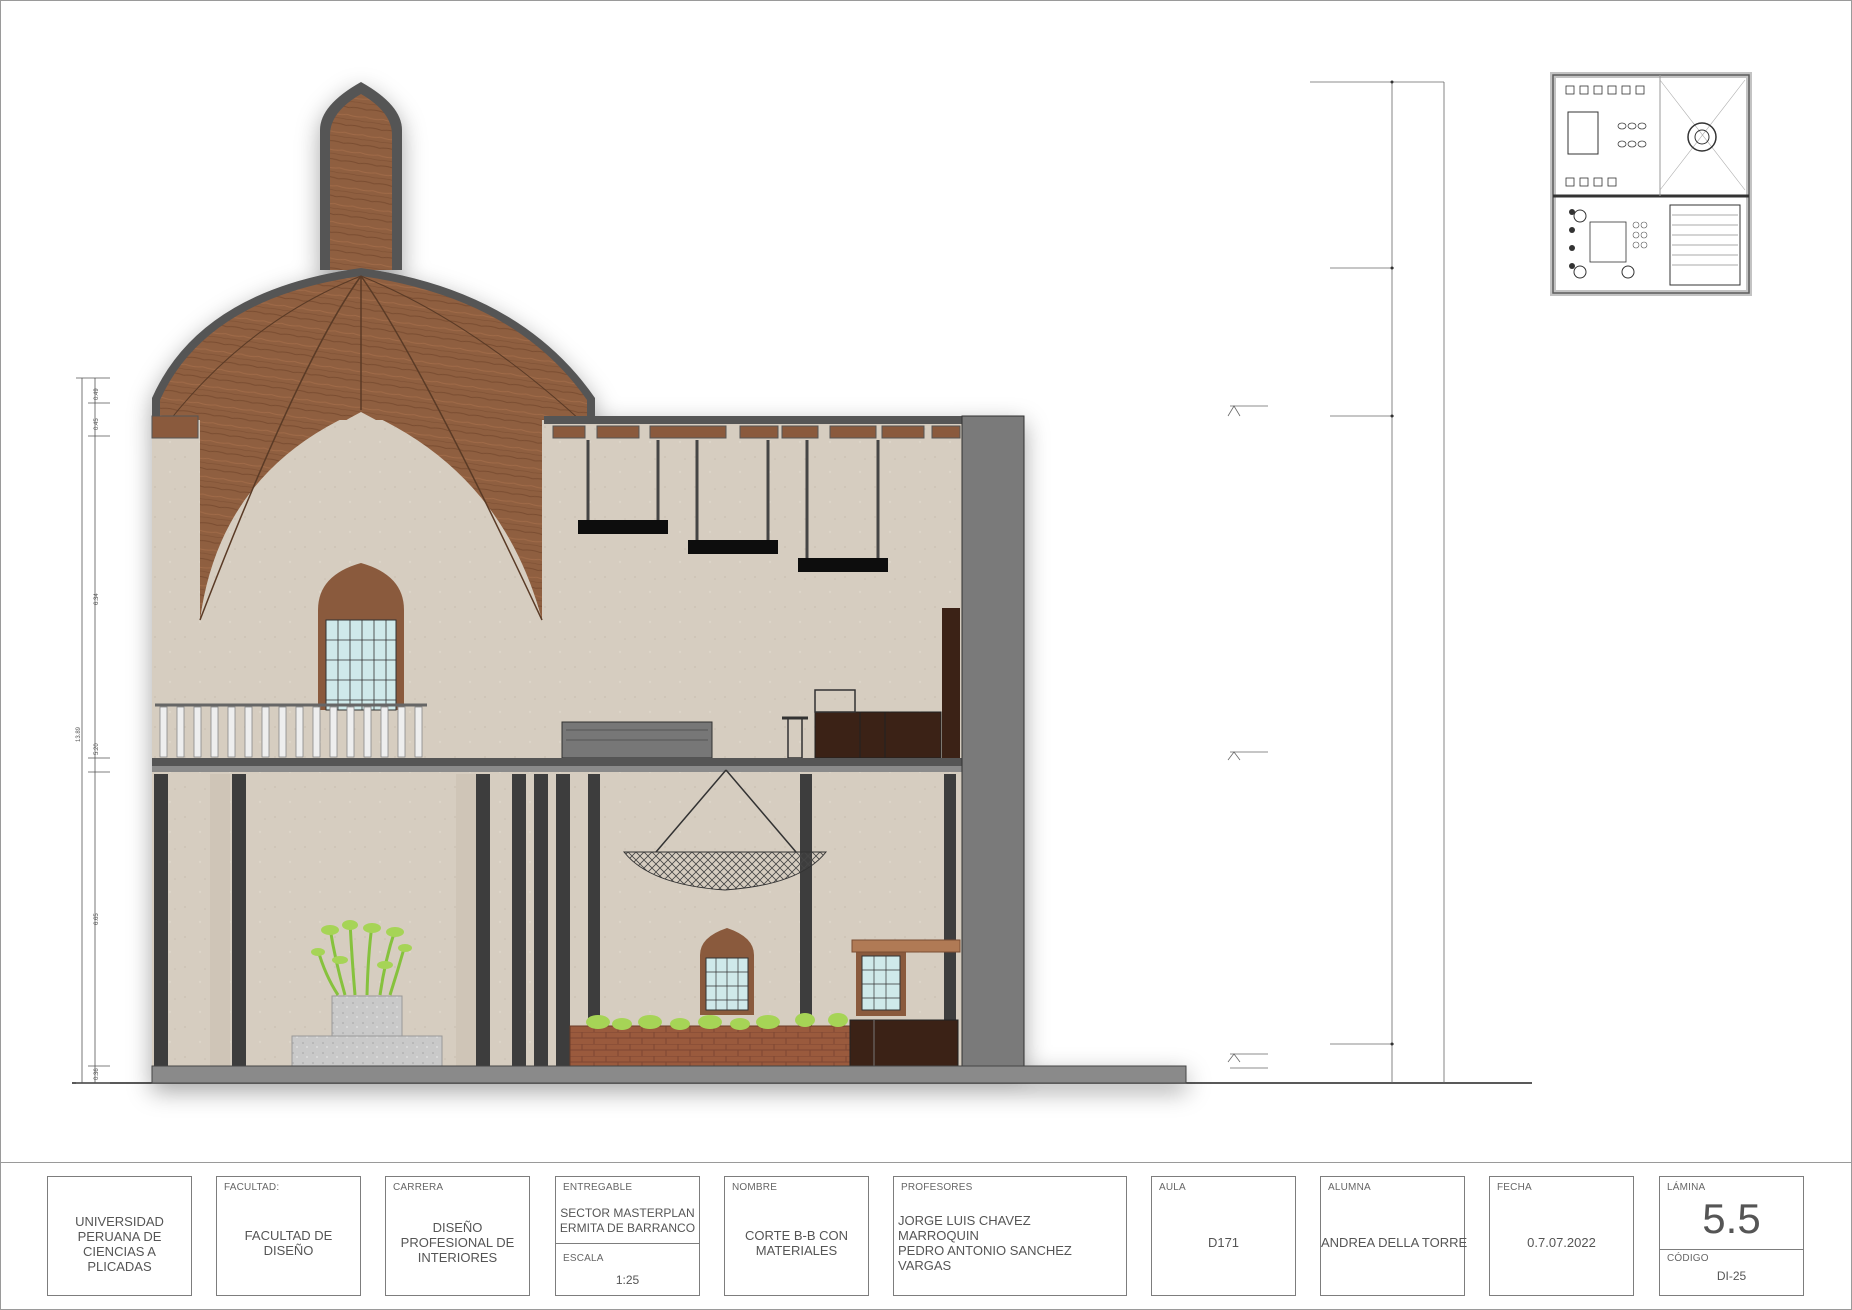  What do you see at coordinates (252, 1187) in the screenshot?
I see `facultad-label: FACULTAD:` at bounding box center [252, 1187].